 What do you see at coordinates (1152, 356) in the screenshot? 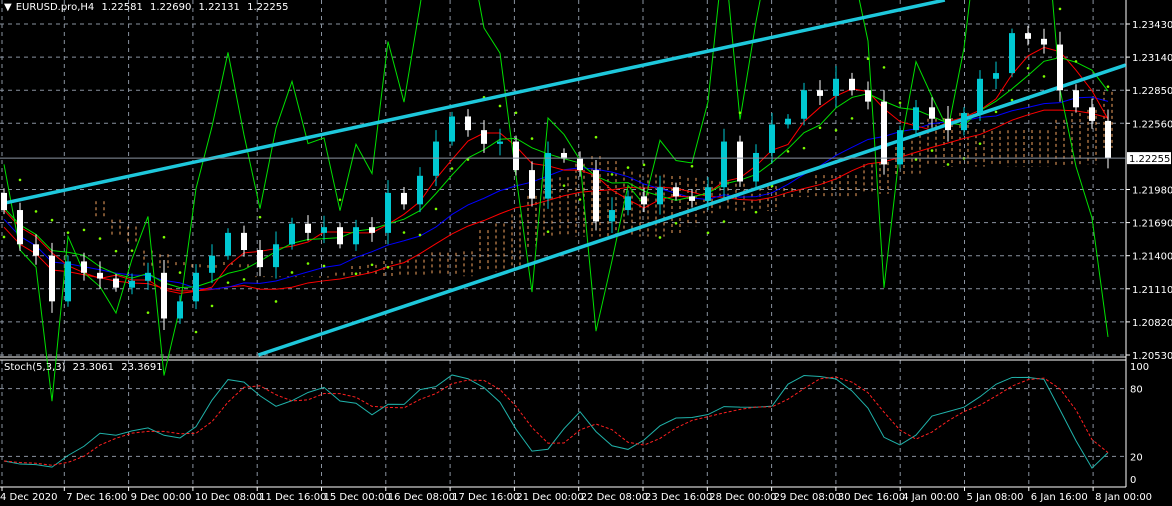
I see `price-tick-label: 1.20530` at bounding box center [1152, 356].